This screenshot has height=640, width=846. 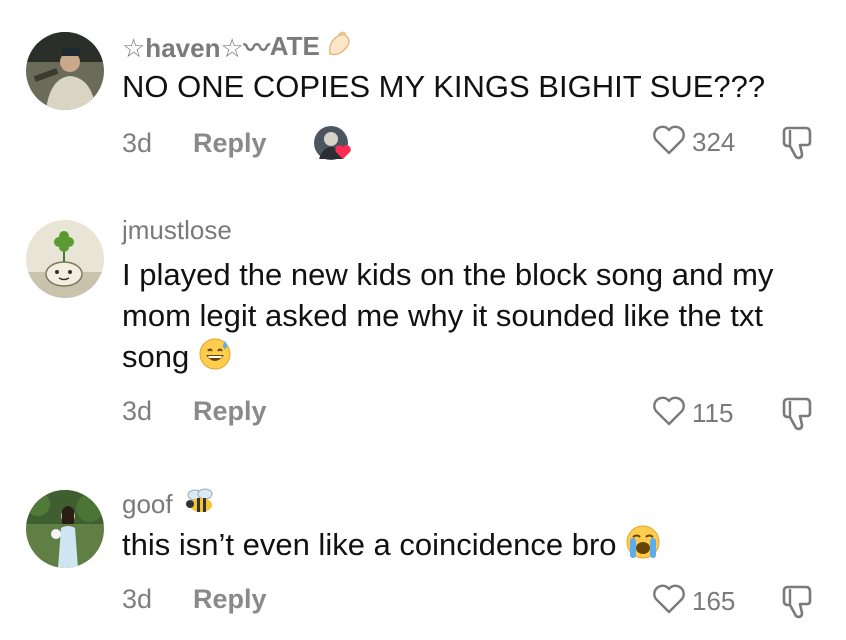 I want to click on username-text: jmustlose, so click(x=177, y=230).